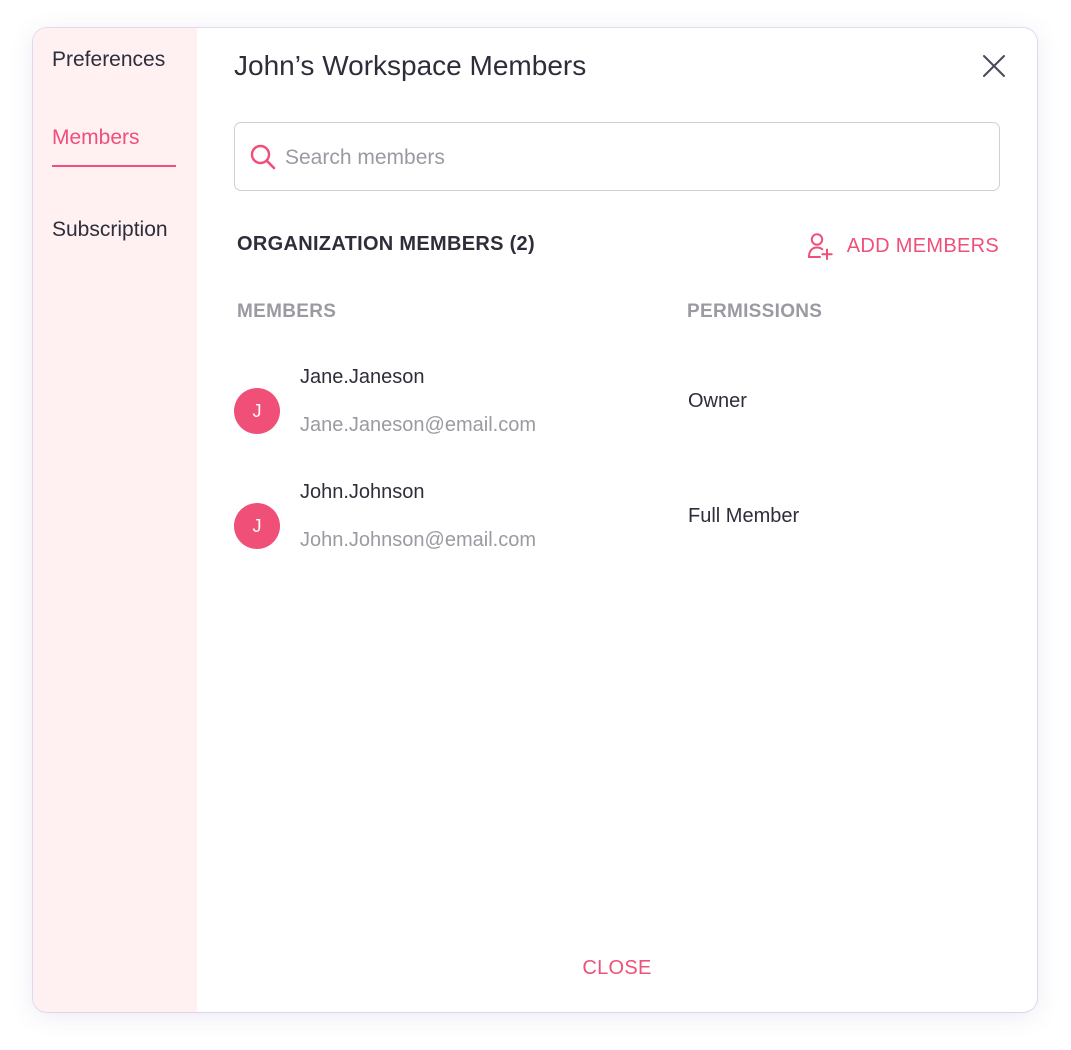 The width and height of the screenshot is (1071, 1050). What do you see at coordinates (418, 425) in the screenshot?
I see `member-email: Jane.Janeson@email.com` at bounding box center [418, 425].